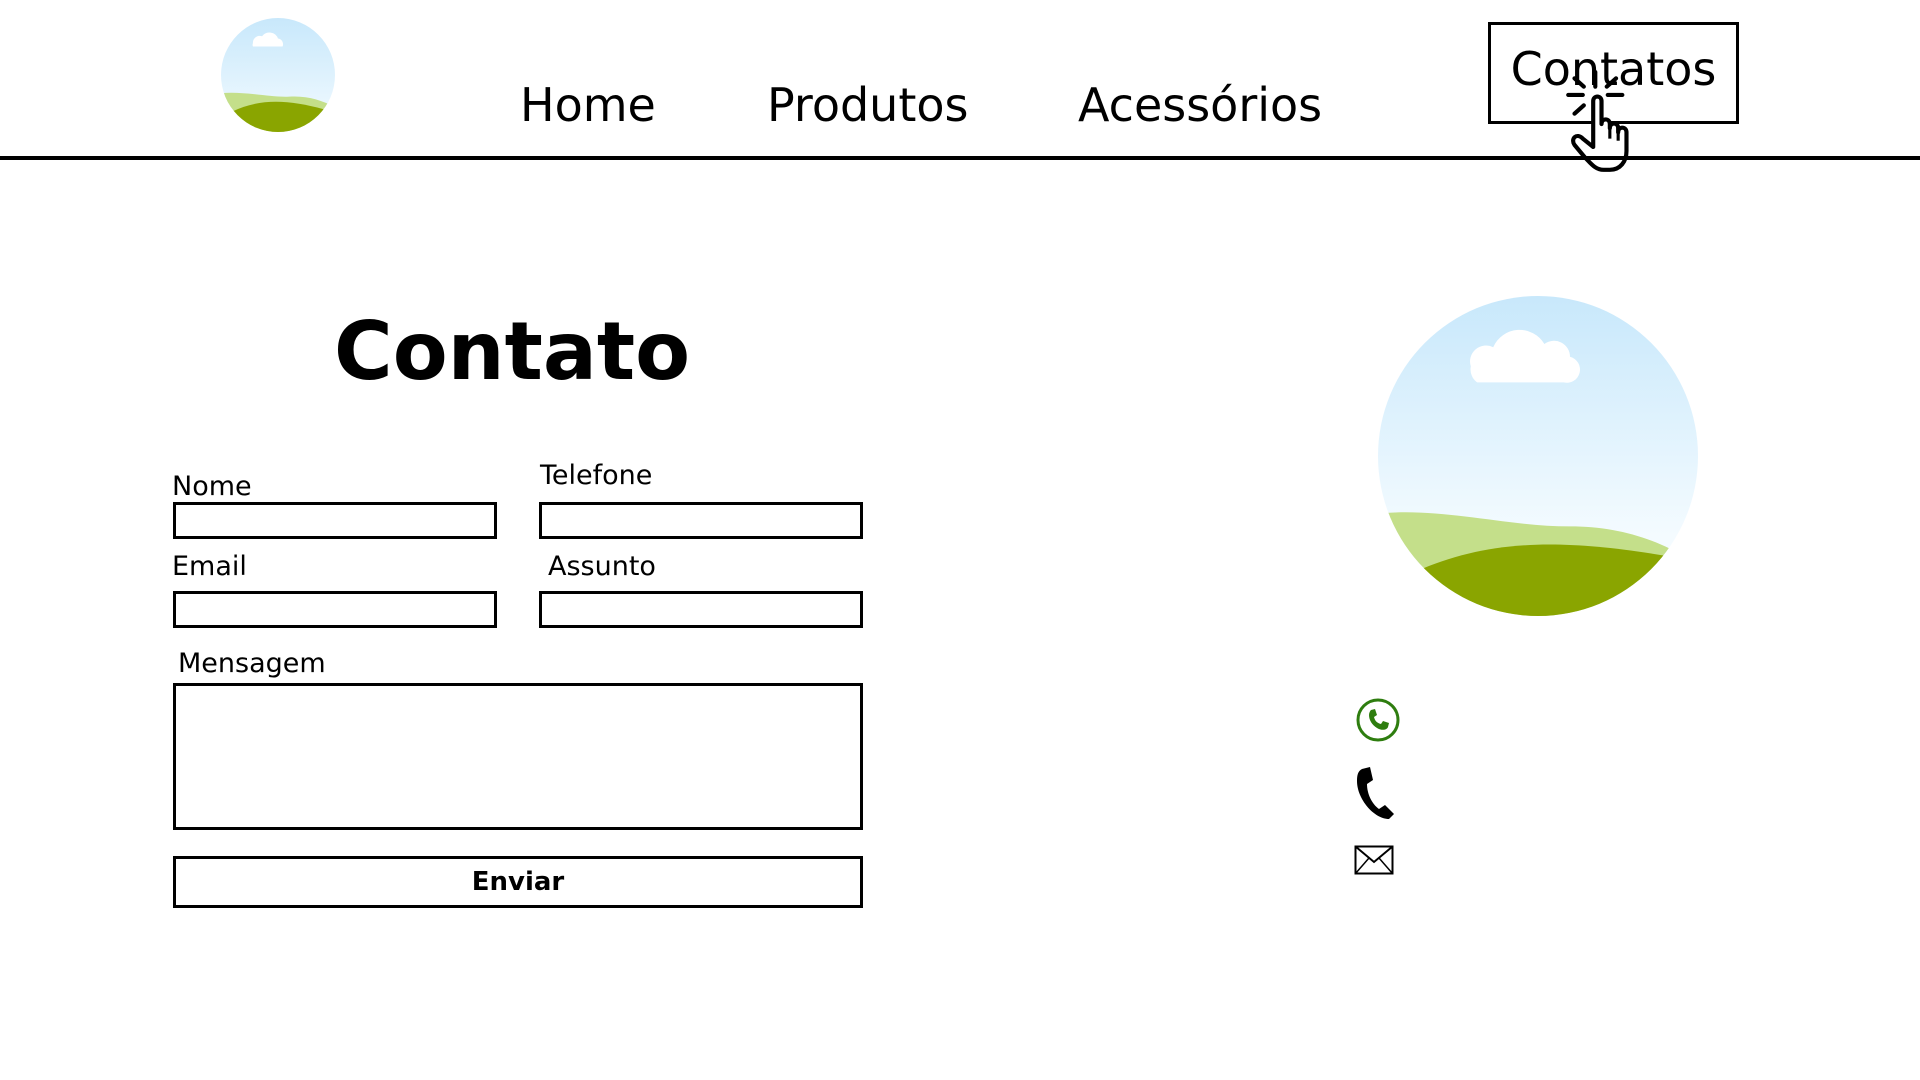  What do you see at coordinates (335, 609) in the screenshot?
I see `email-input` at bounding box center [335, 609].